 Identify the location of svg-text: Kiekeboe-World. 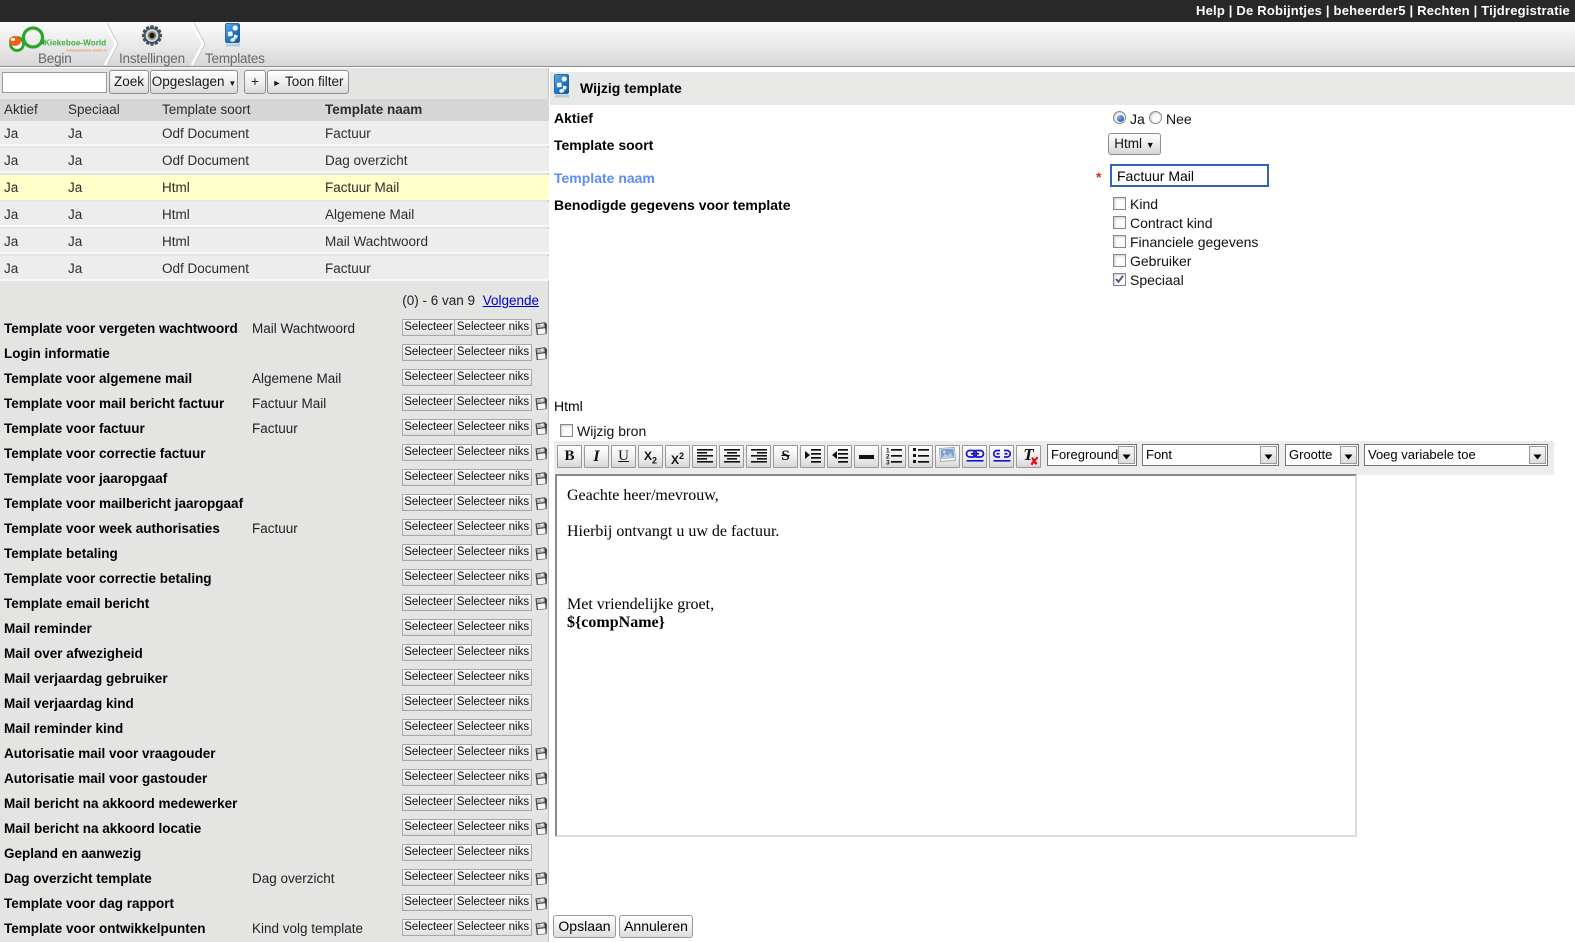
(75, 43).